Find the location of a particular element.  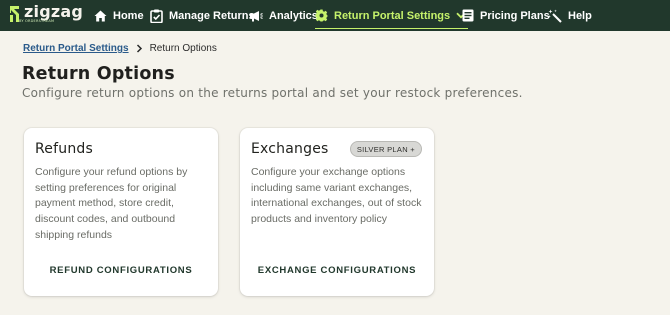

gear-icon is located at coordinates (321, 15).